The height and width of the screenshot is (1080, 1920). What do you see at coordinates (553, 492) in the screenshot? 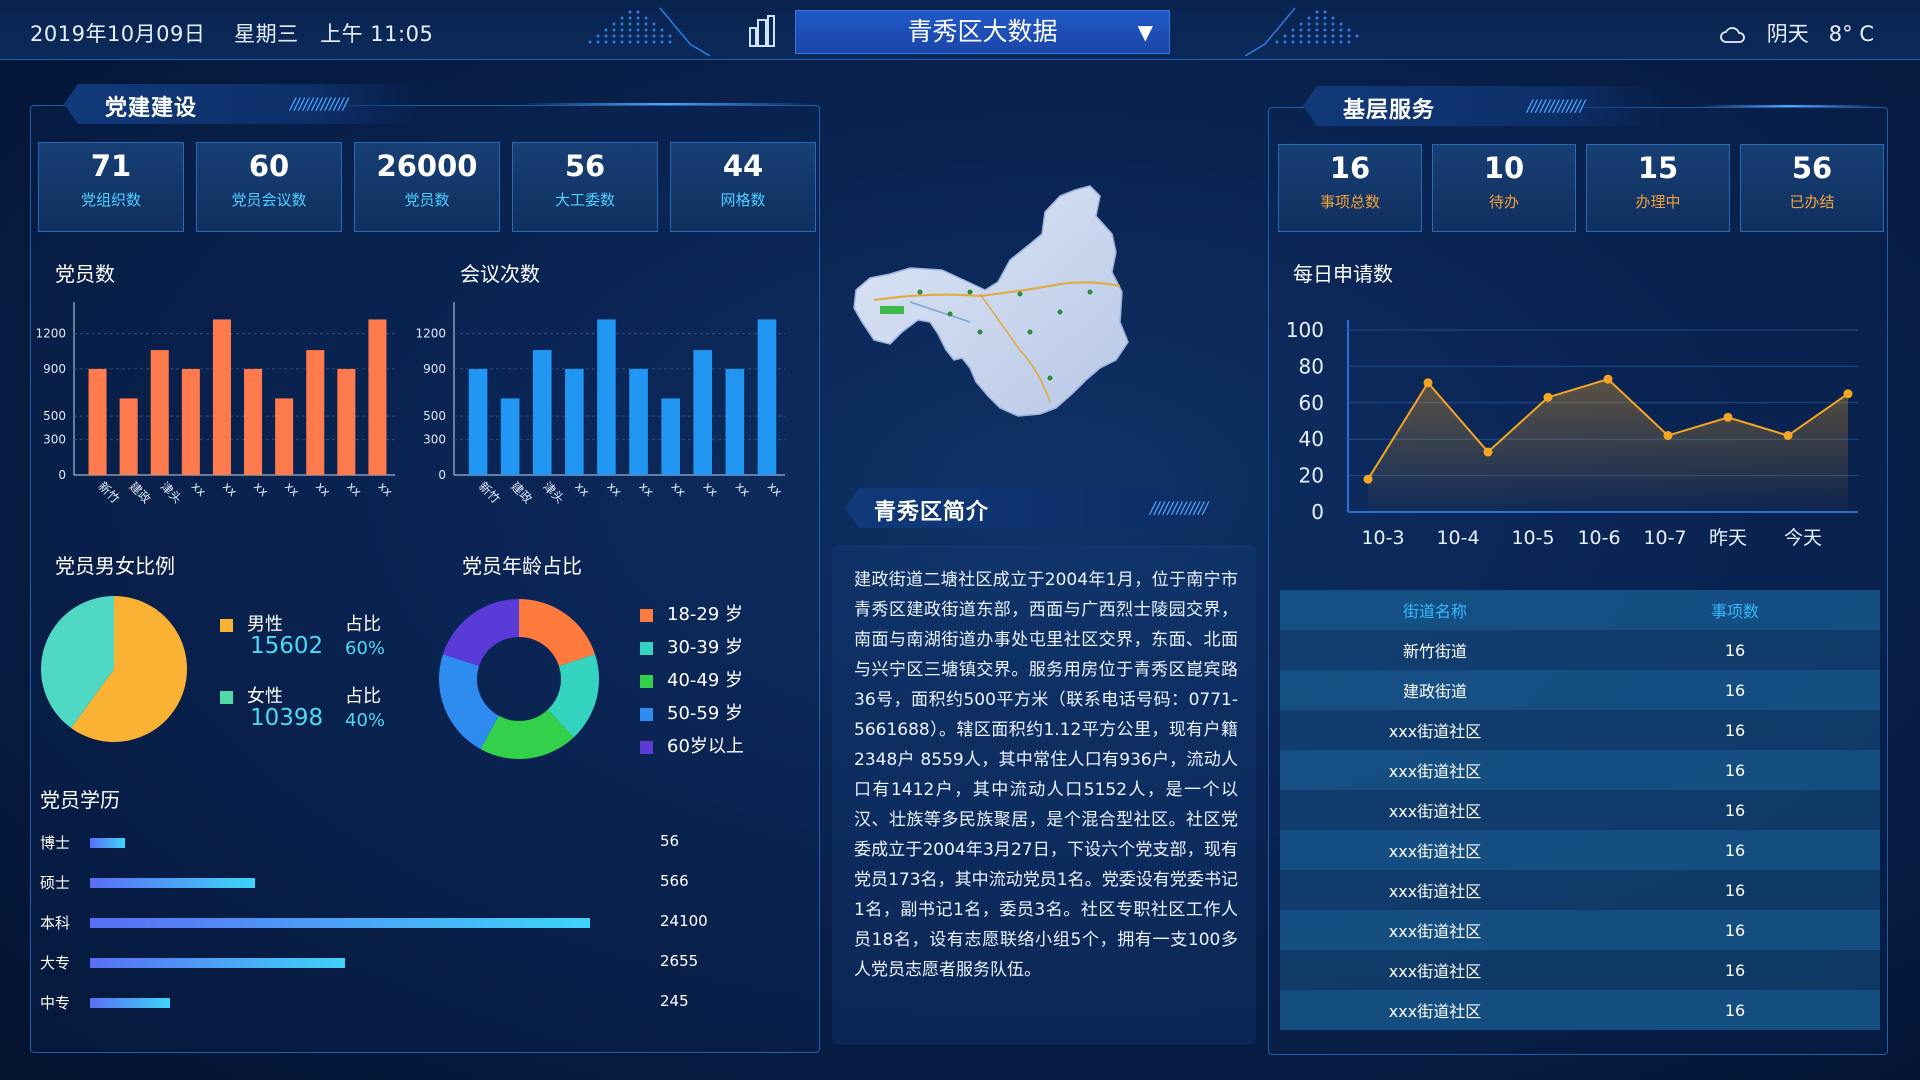
I see `x-tick-label: 津头` at bounding box center [553, 492].